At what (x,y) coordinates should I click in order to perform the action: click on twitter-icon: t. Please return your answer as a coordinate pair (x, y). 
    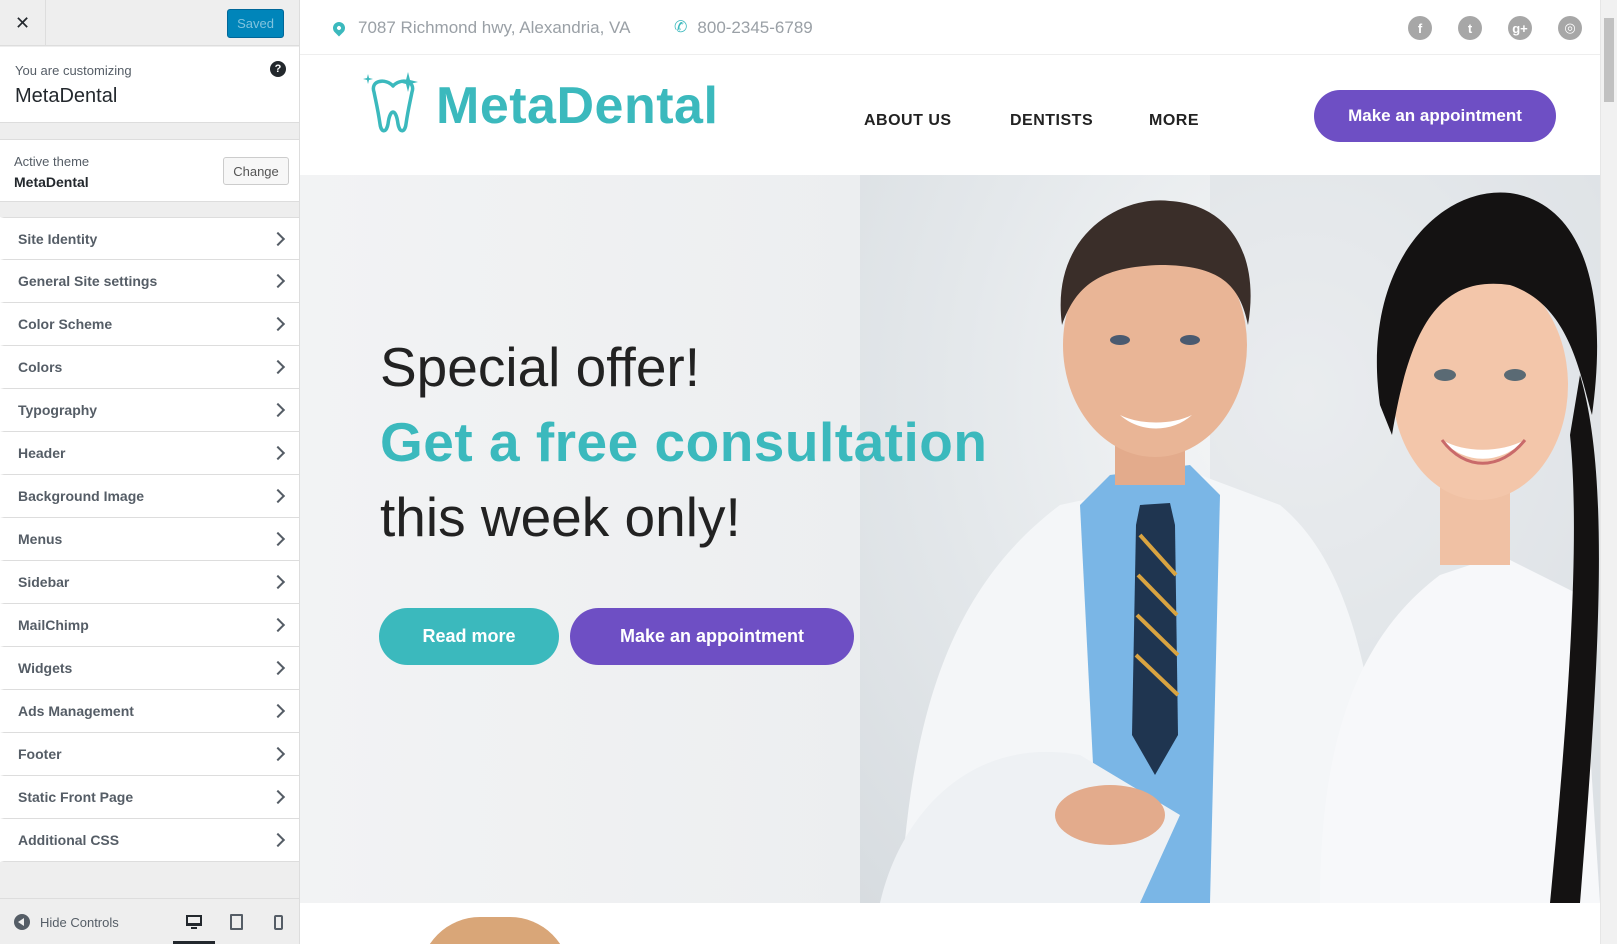
    Looking at the image, I should click on (1470, 28).